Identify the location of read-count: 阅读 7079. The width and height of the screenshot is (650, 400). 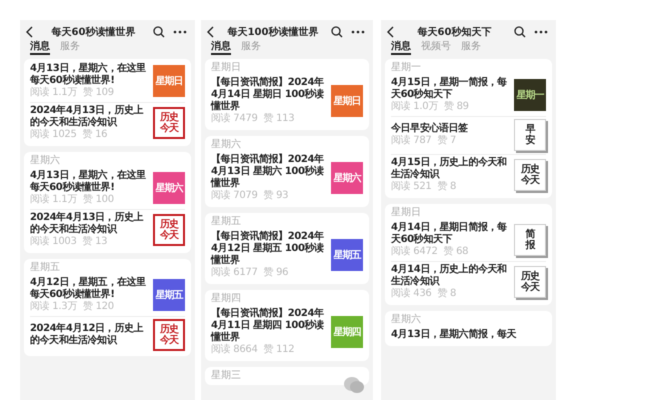
(234, 196).